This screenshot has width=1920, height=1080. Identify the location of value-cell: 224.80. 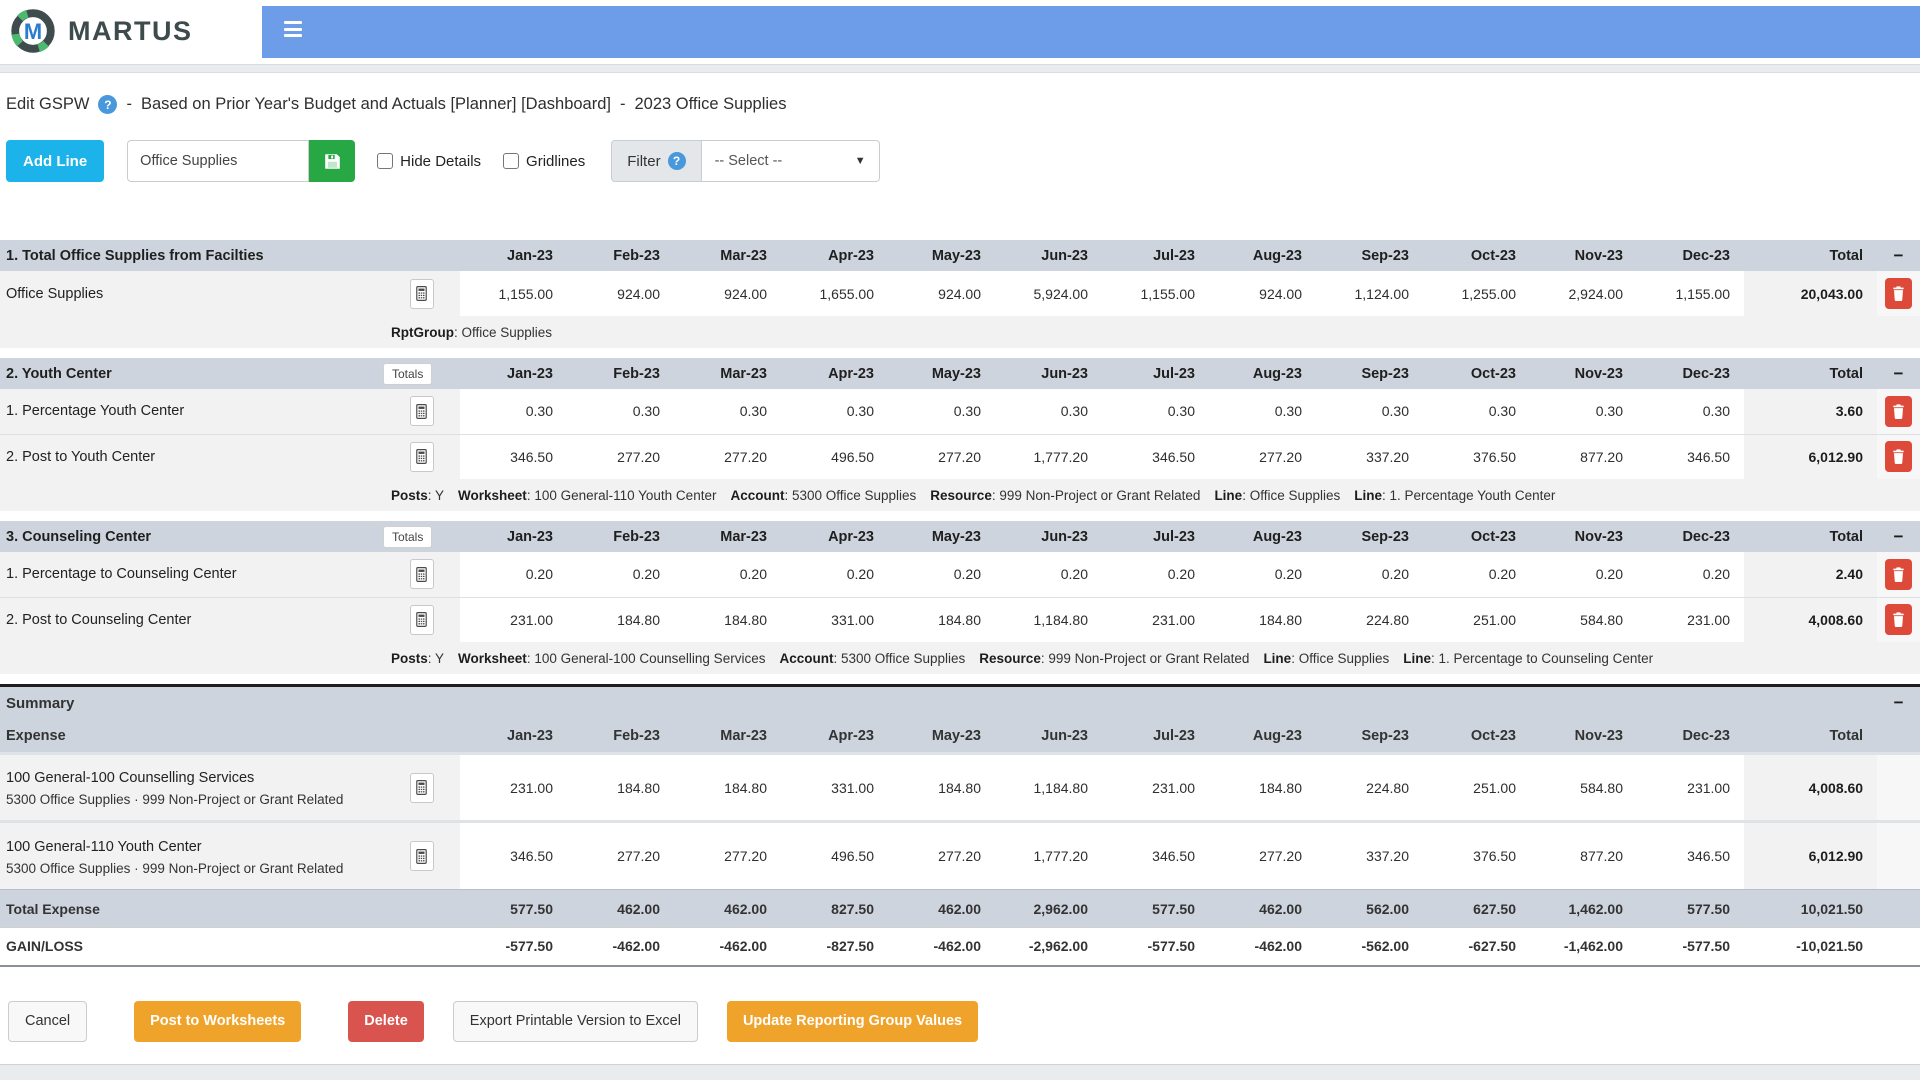
(1369, 619).